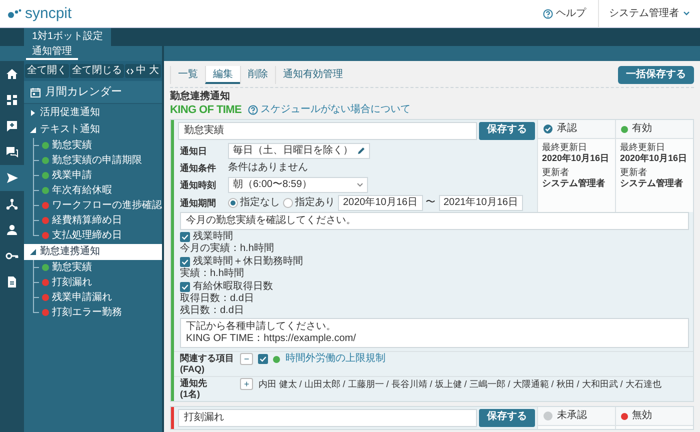 The height and width of the screenshot is (432, 700). Describe the element at coordinates (93, 252) in the screenshot. I see `tree-group: 勤怠連携通知` at that location.